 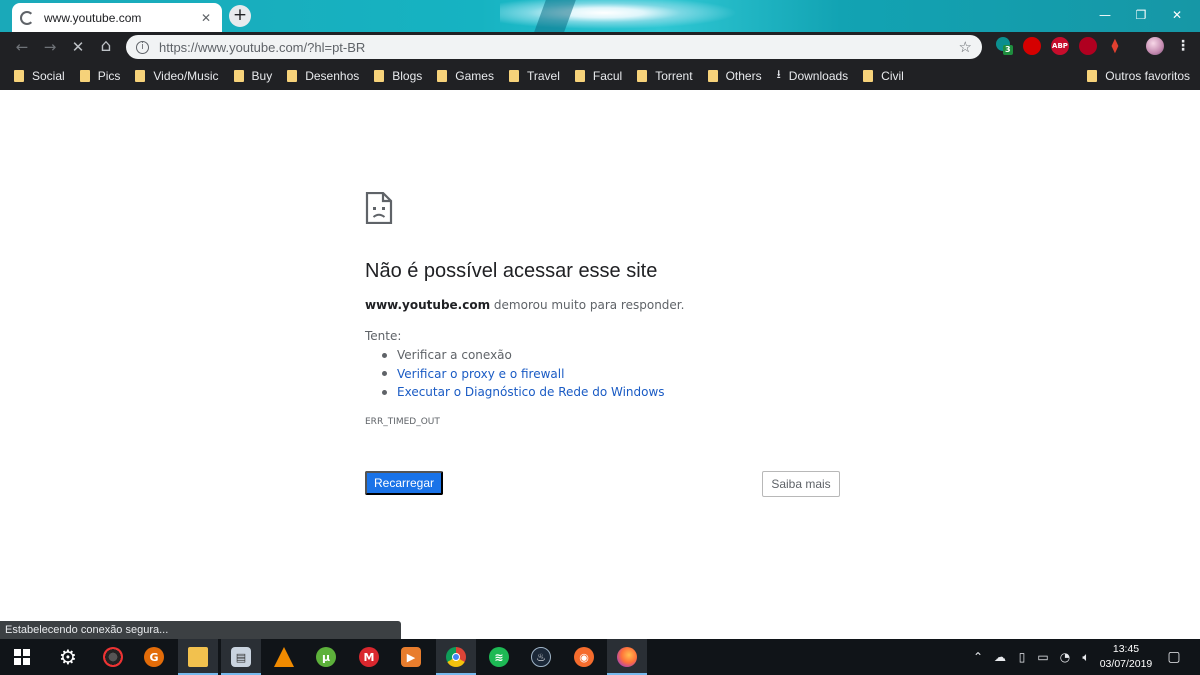 I want to click on home-button: ⌂, so click(x=106, y=46).